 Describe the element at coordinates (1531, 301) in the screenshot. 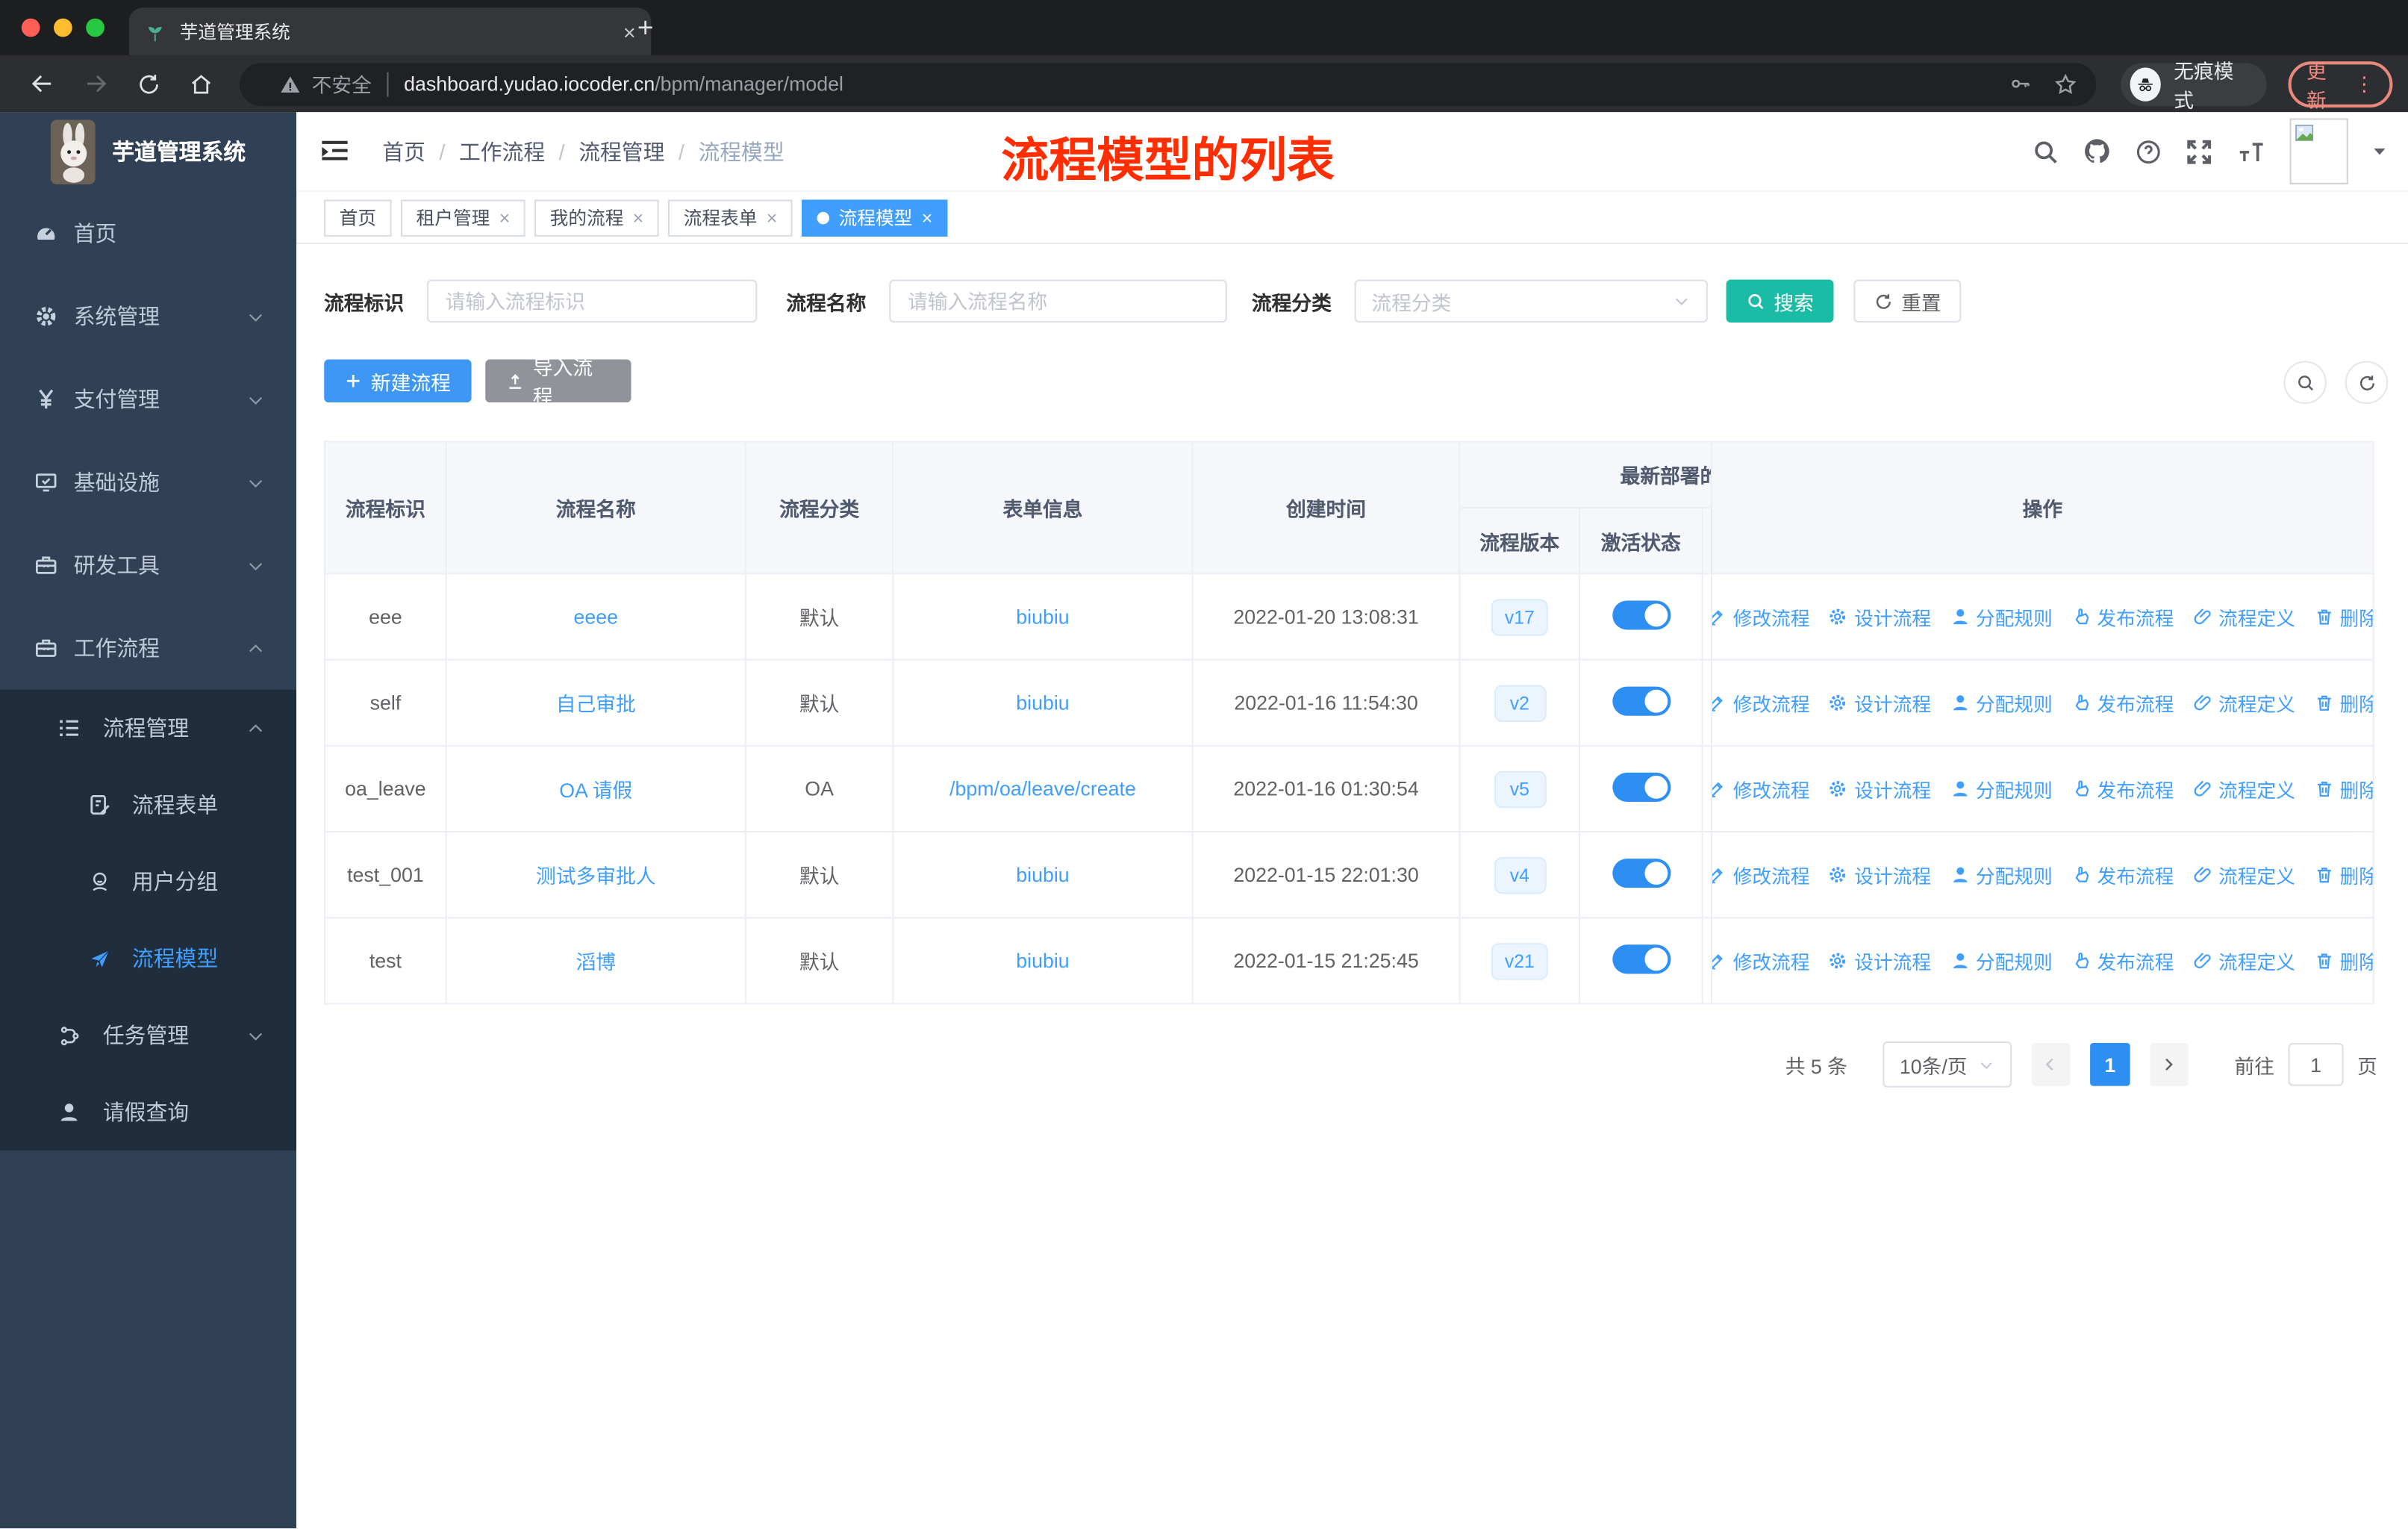

I see `category-select: 流程分类` at that location.